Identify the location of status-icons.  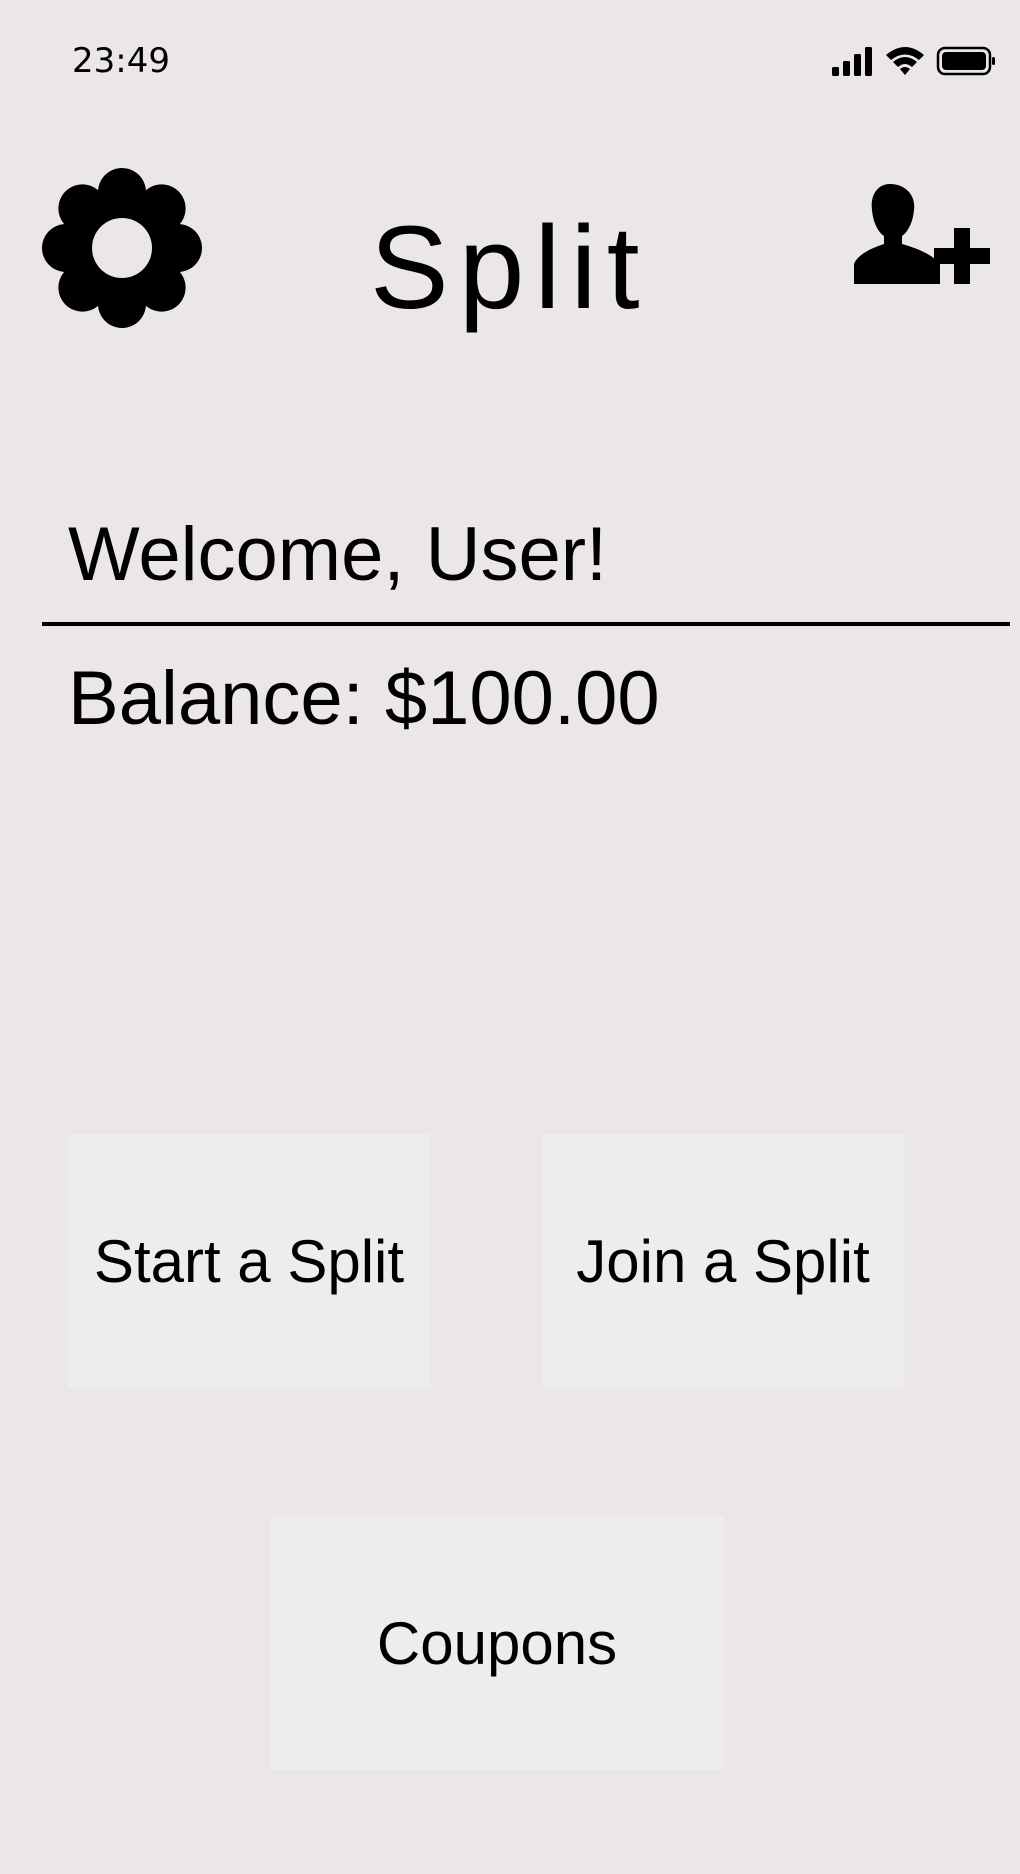
(913, 61).